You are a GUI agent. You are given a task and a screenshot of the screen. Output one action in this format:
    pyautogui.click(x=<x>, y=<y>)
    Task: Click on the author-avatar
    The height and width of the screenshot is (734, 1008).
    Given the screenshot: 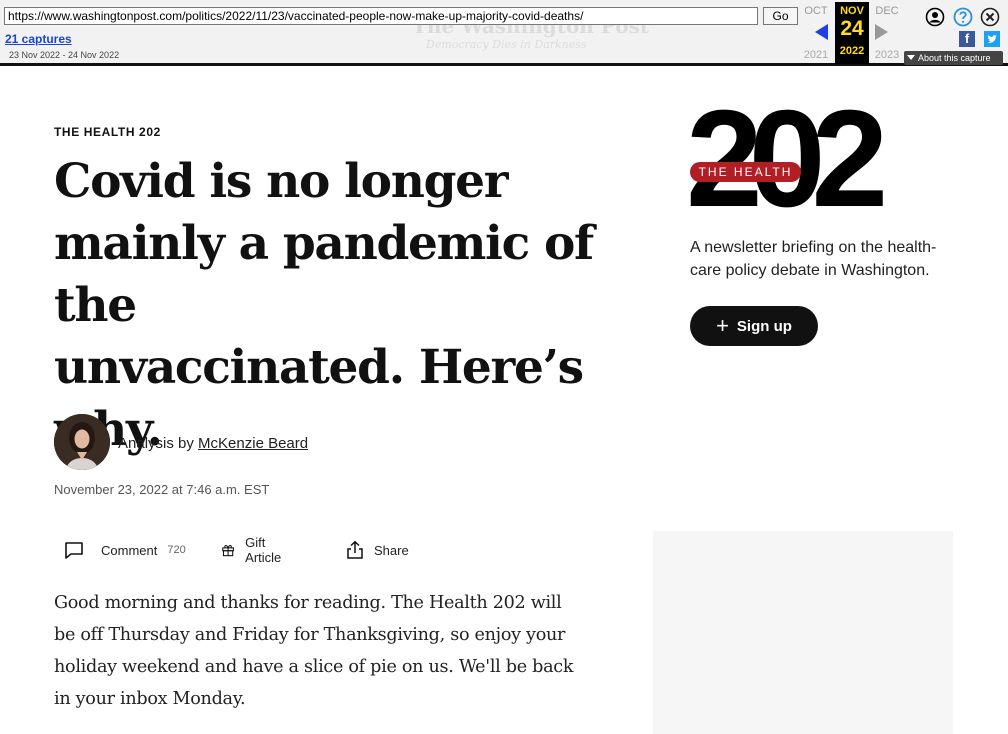 What is the action you would take?
    pyautogui.click(x=82, y=442)
    